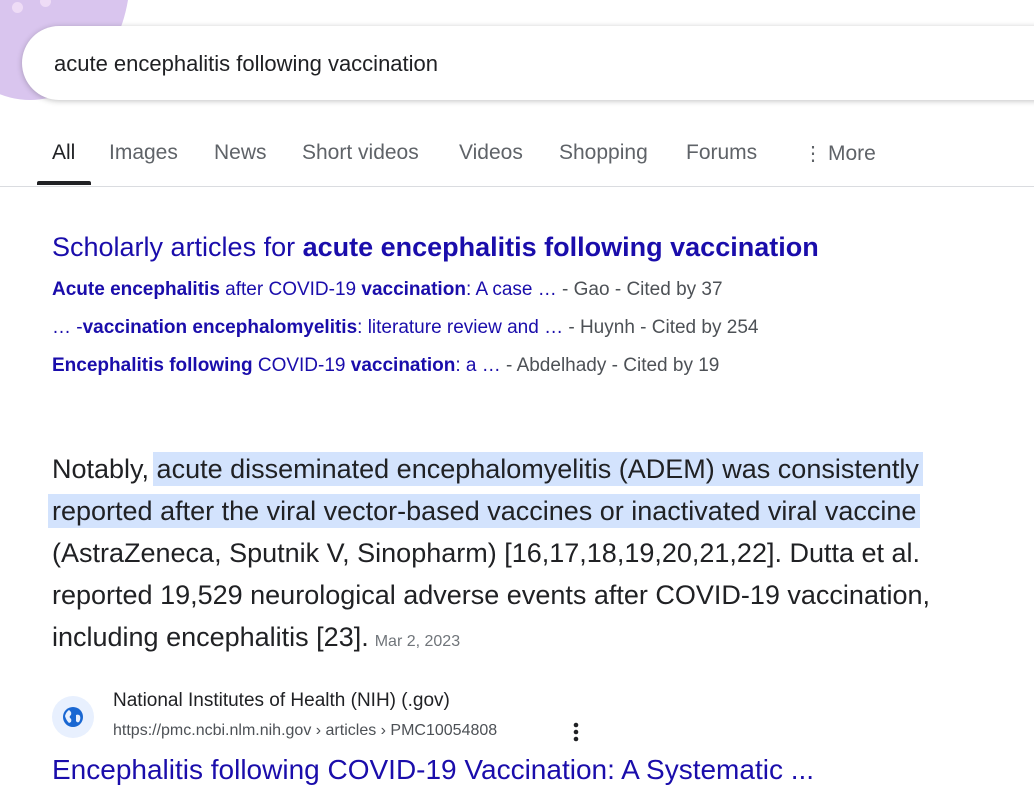 Image resolution: width=1034 pixels, height=808 pixels. Describe the element at coordinates (143, 153) in the screenshot. I see `tab-images: Images` at that location.